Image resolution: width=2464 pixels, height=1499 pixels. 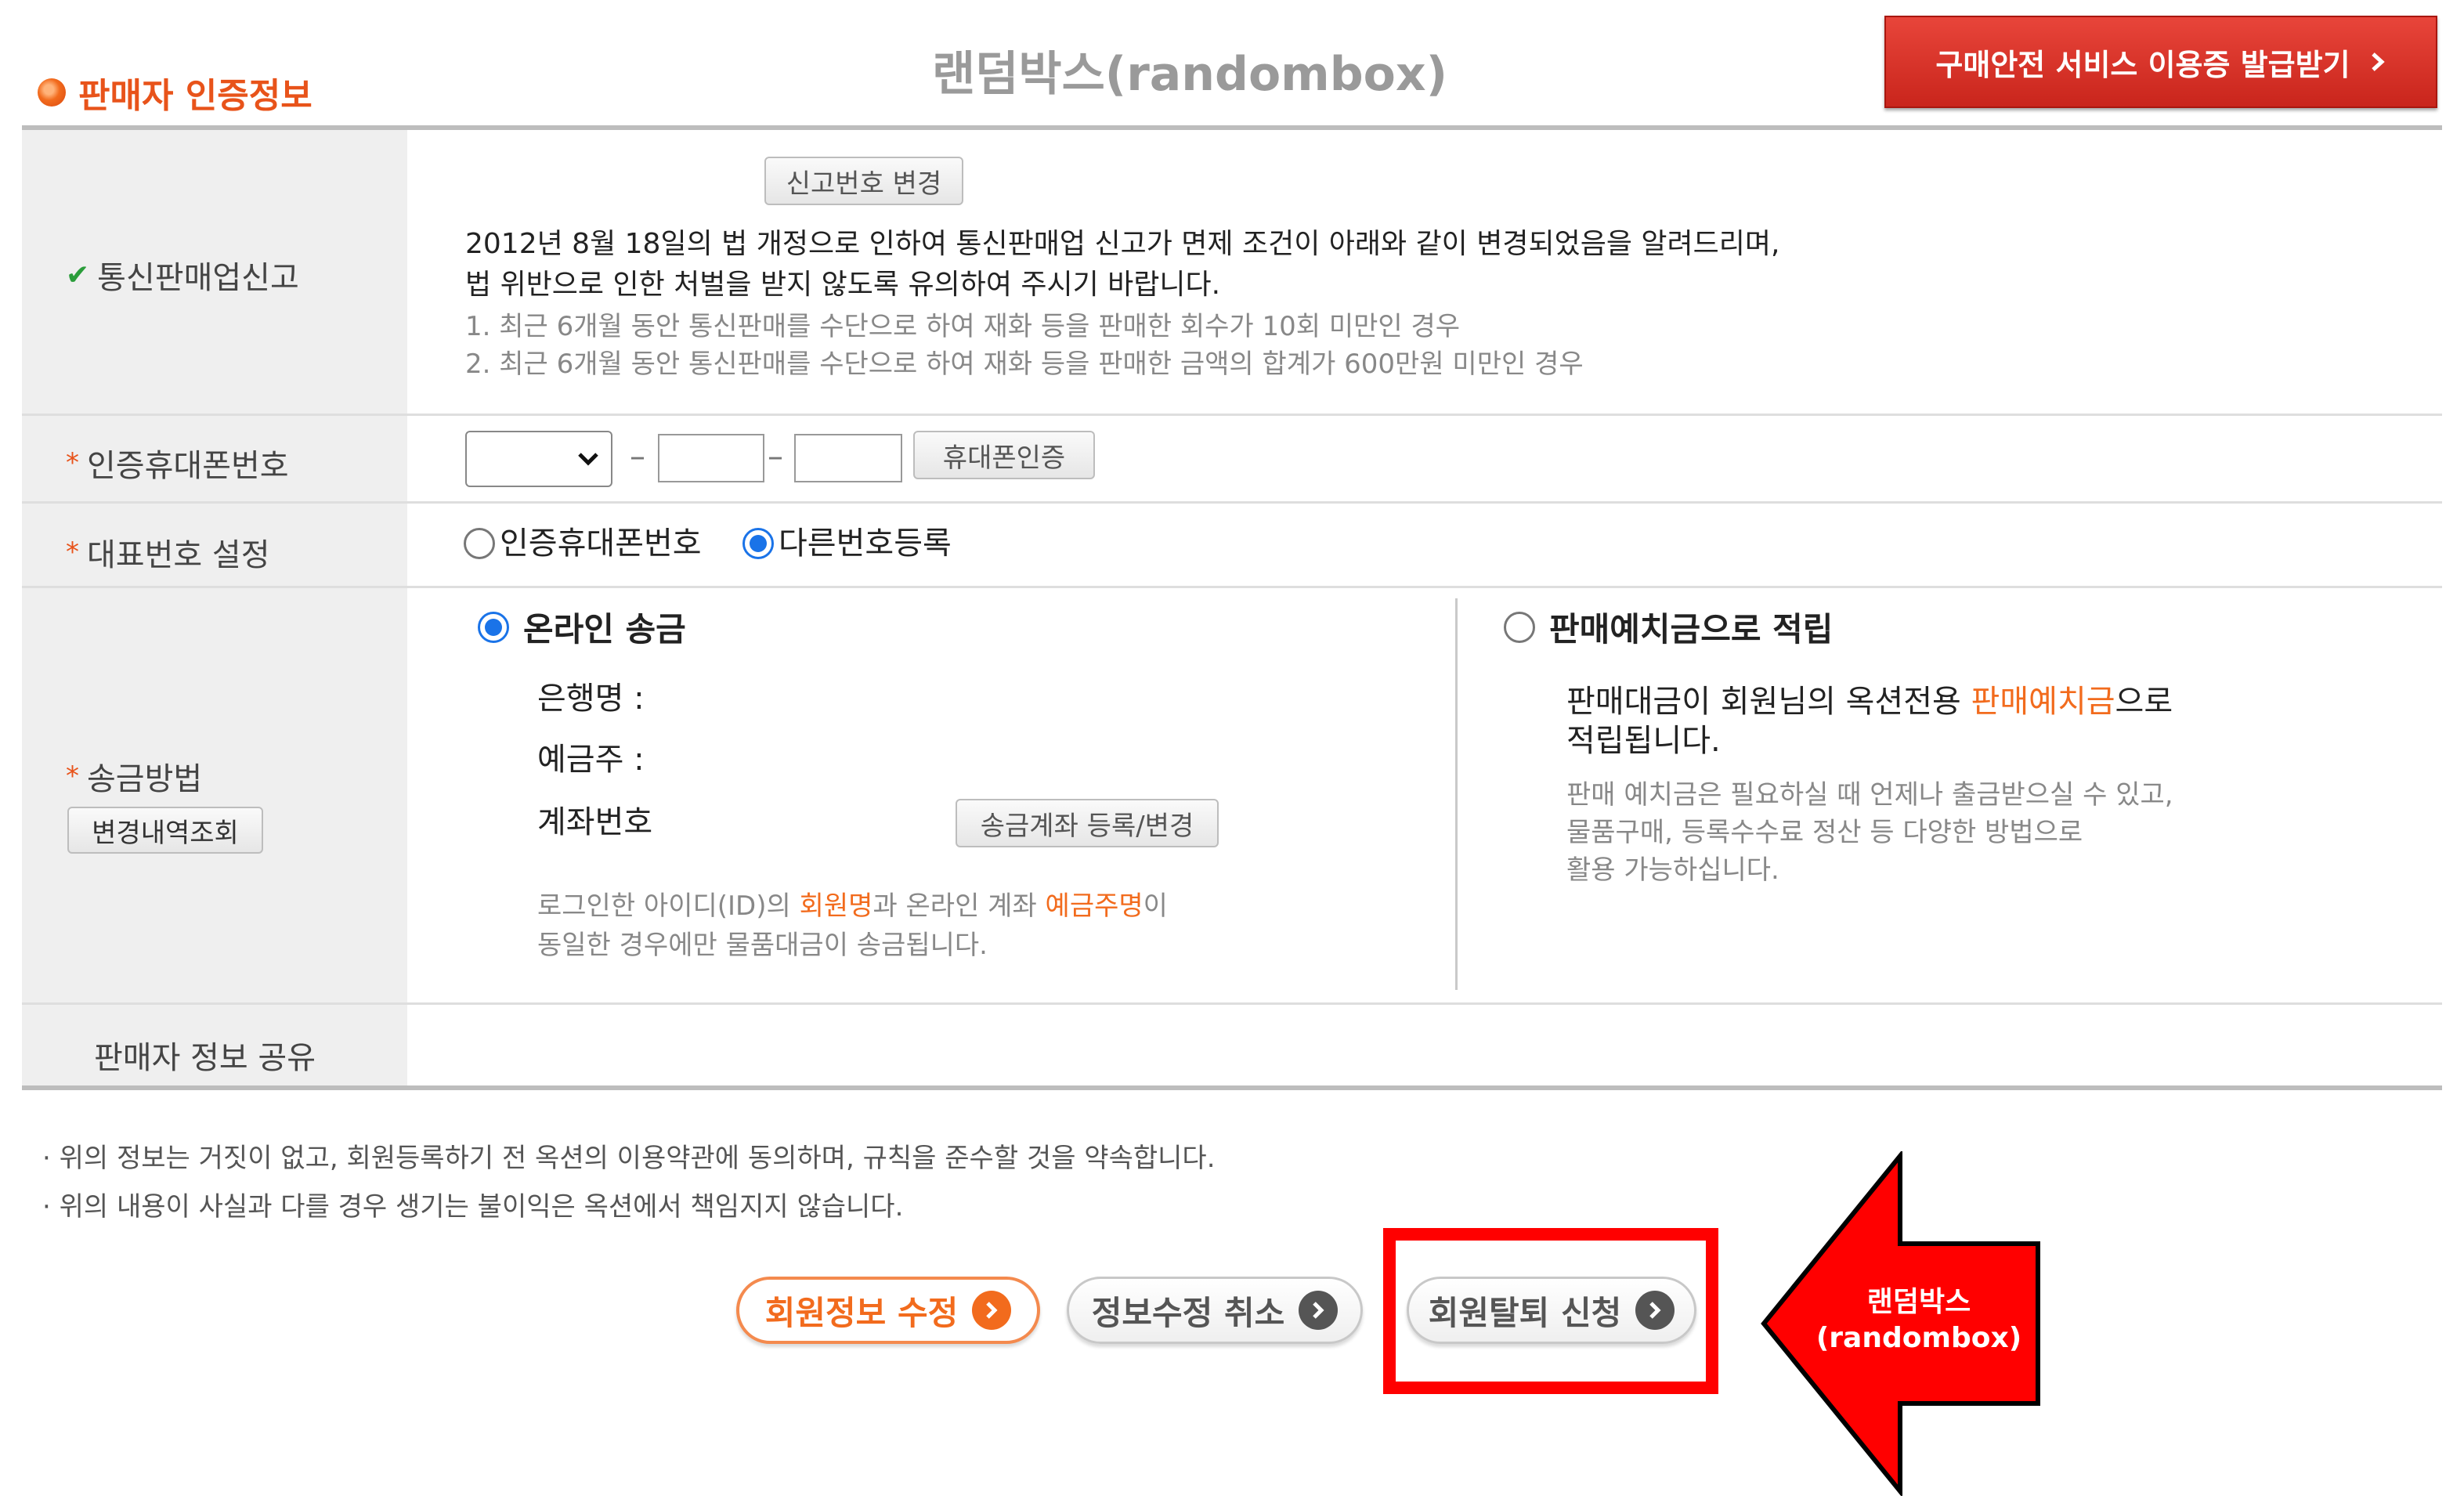 I want to click on rep-option-other-number-label: 다른번호등록, so click(x=865, y=544).